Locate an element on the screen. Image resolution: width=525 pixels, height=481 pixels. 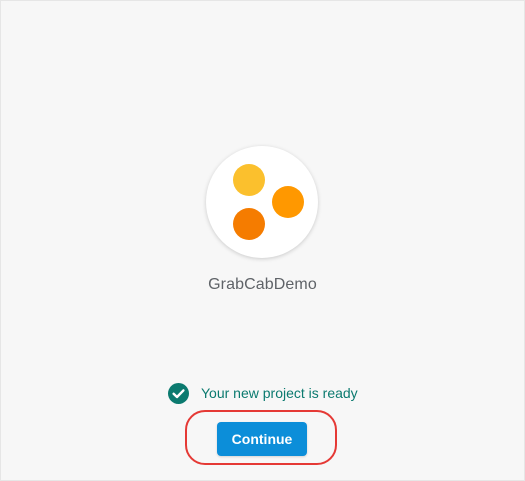
logo-dot-yellow is located at coordinates (249, 180).